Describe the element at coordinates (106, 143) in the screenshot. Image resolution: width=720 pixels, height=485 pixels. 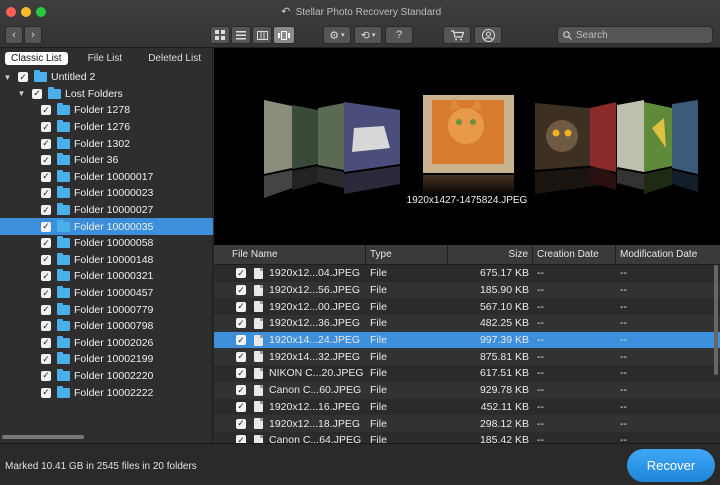
I see `tree-folder-item: ✓ Folder 1302` at that location.